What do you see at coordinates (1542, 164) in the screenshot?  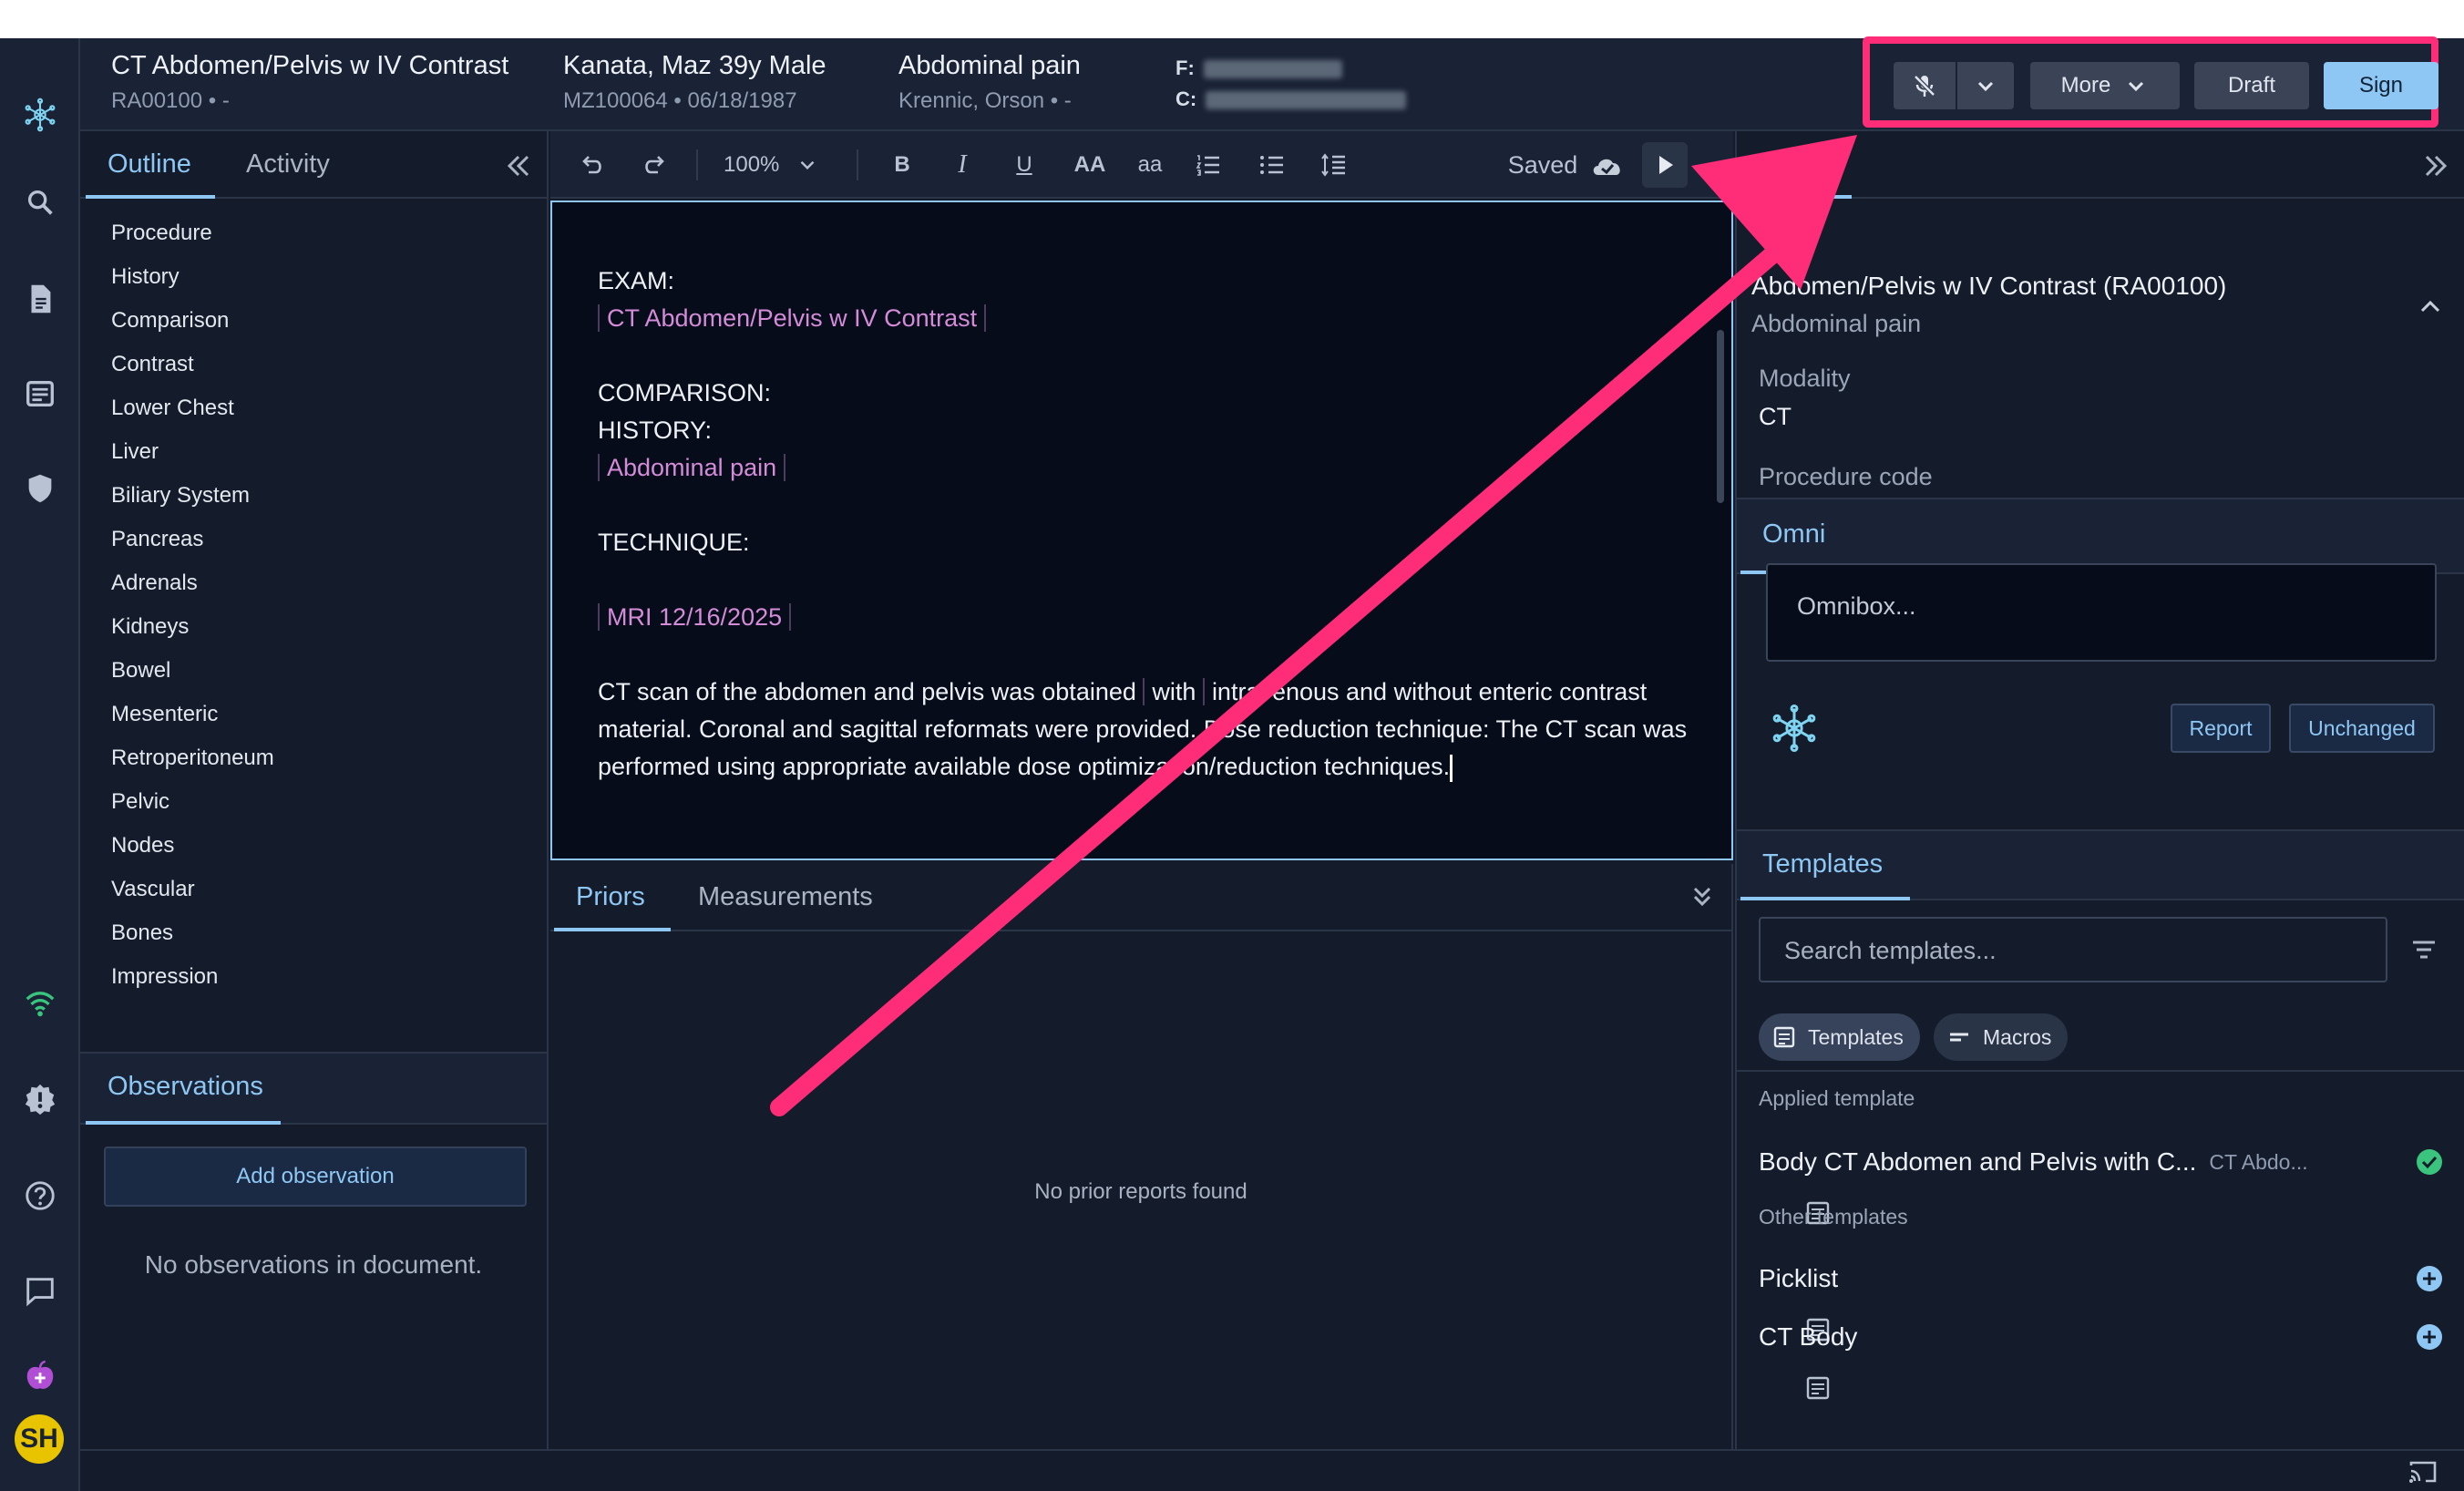 I see `saved-status: Saved` at bounding box center [1542, 164].